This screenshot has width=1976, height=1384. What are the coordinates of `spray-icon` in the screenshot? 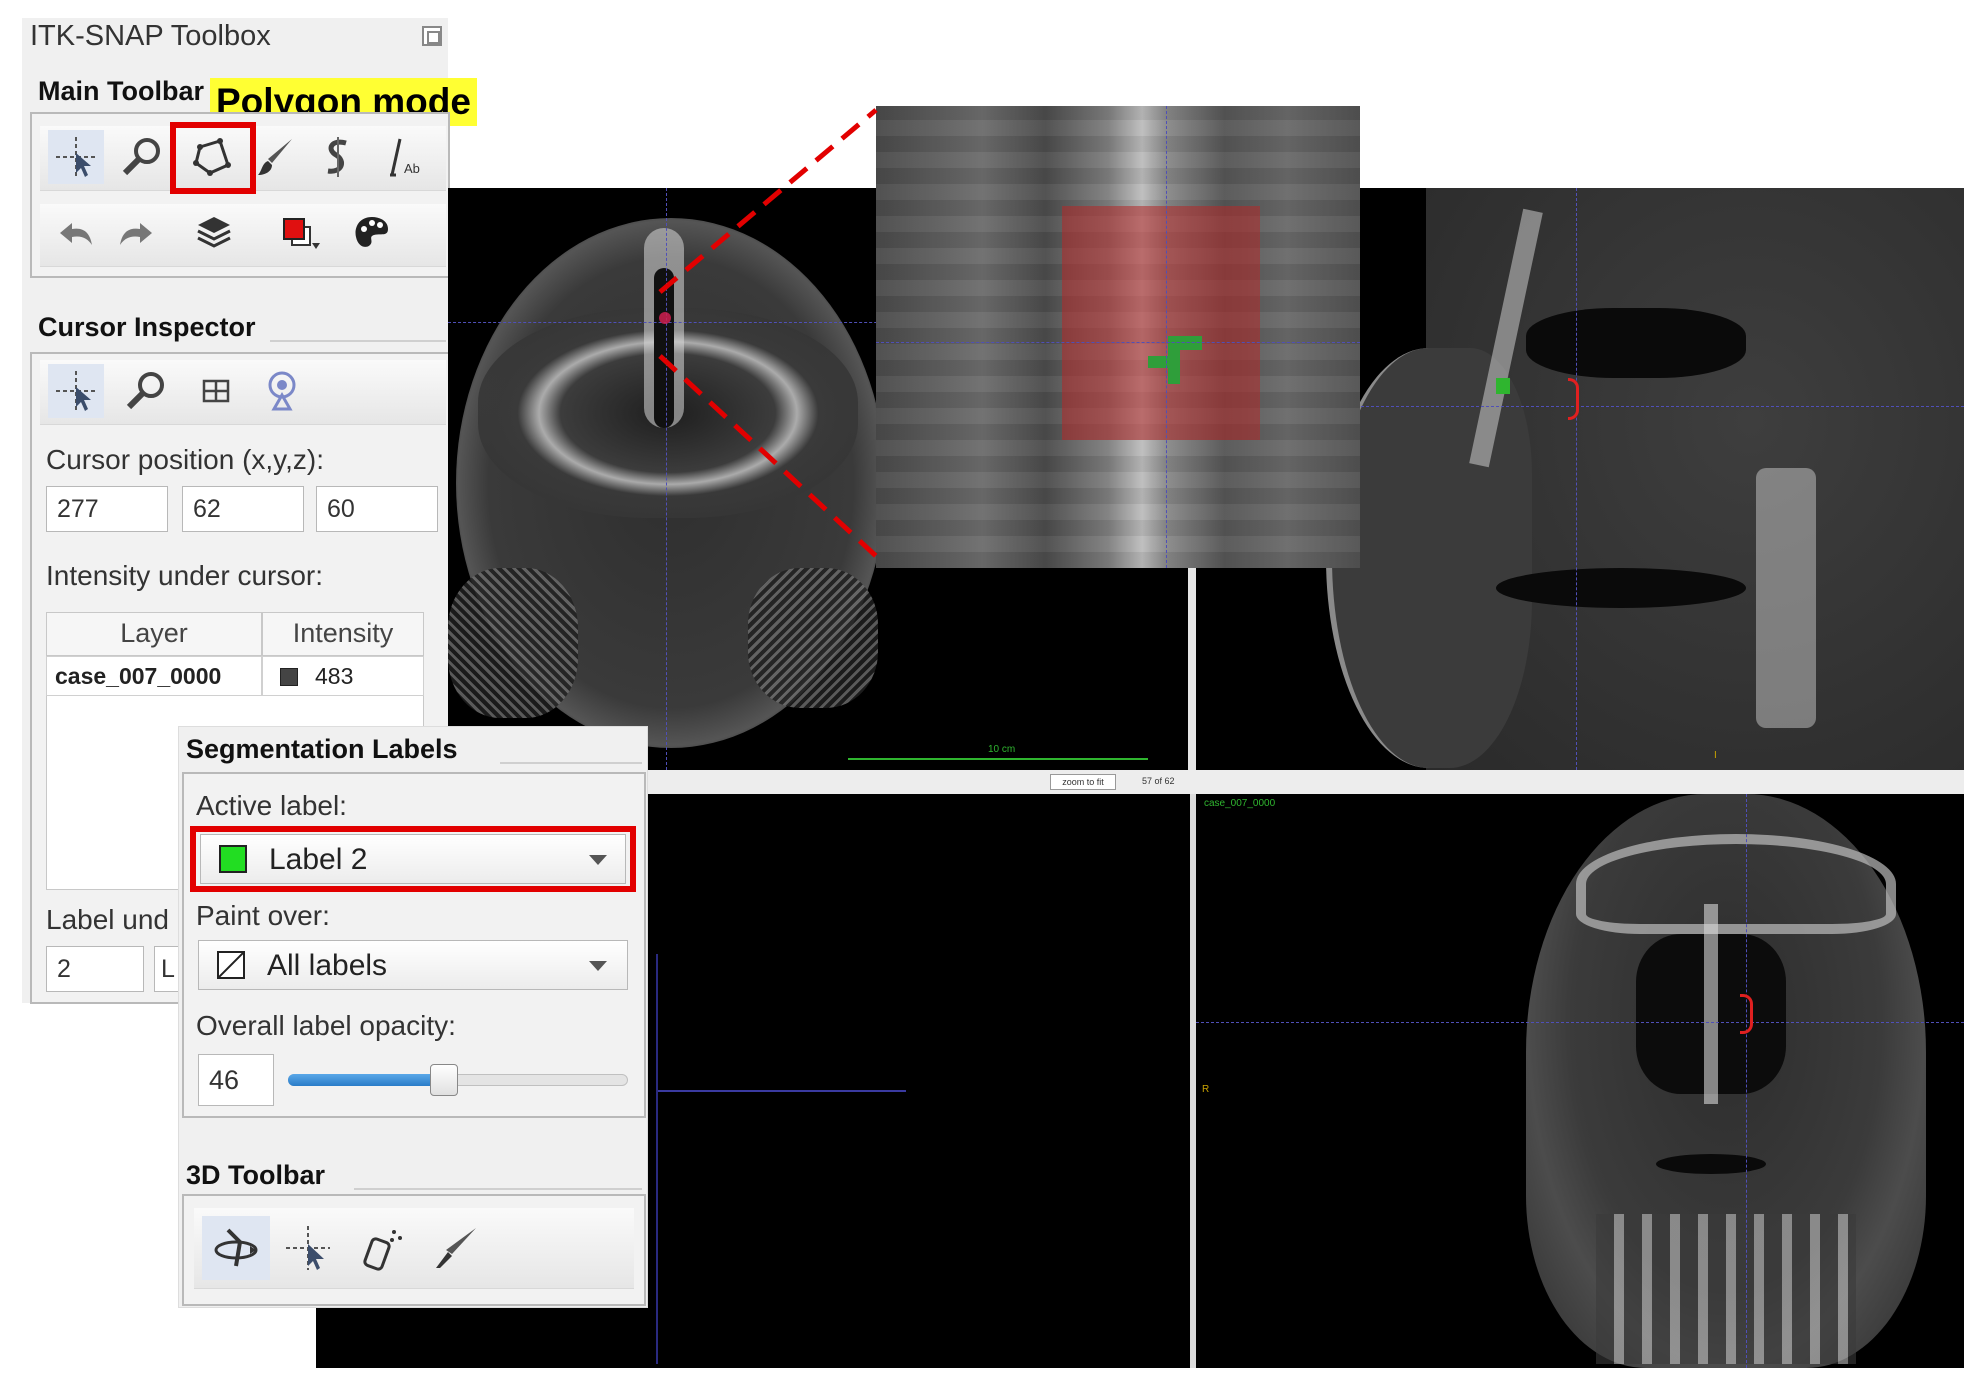 It's located at (382, 1248).